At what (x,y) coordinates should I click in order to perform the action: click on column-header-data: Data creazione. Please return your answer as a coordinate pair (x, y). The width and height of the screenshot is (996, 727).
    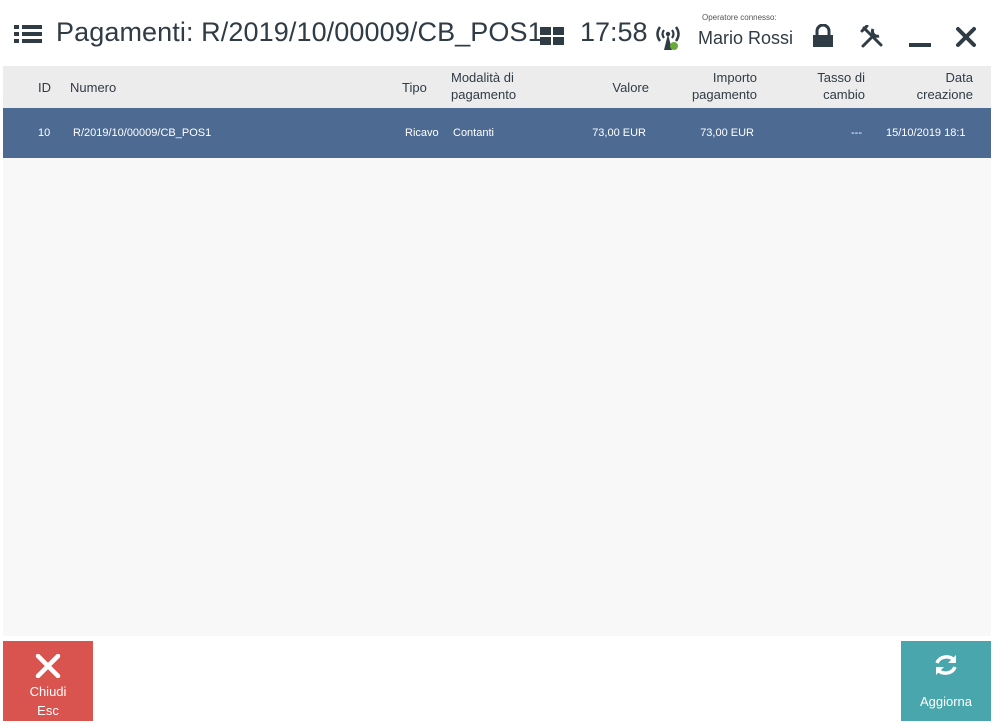
    Looking at the image, I should click on (933, 86).